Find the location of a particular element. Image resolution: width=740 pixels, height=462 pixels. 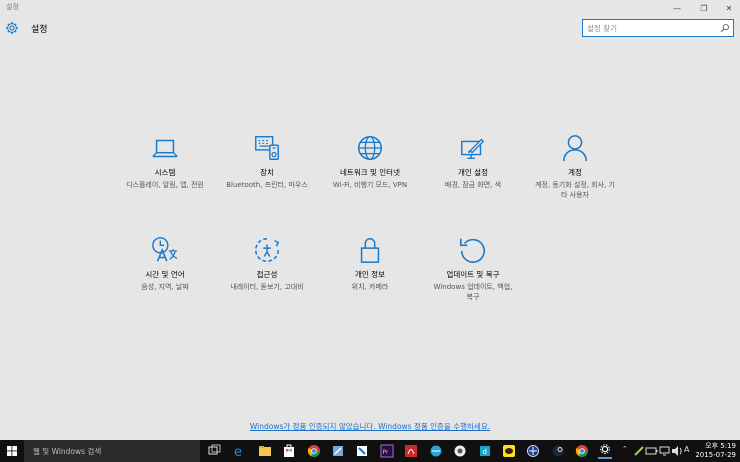

tile-description: Wi-Fi, 비행기 모드, VPN is located at coordinates (370, 185).